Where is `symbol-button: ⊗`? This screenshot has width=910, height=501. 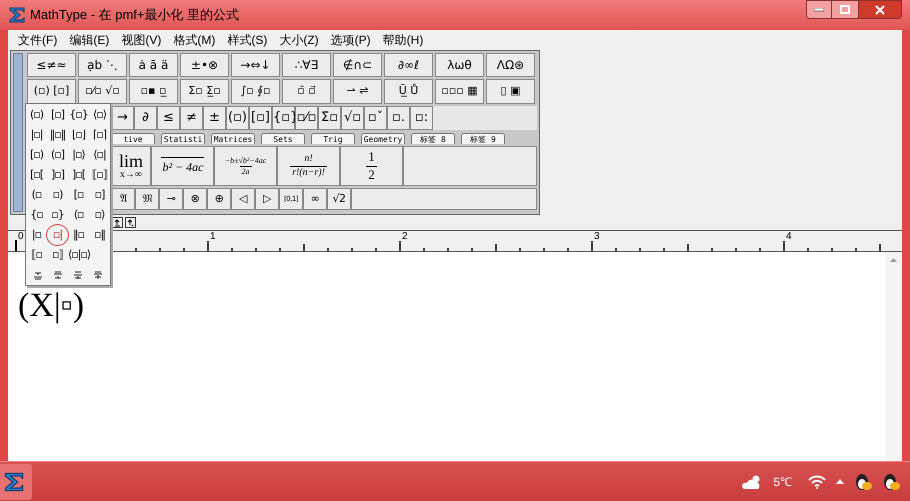
symbol-button: ⊗ is located at coordinates (195, 199).